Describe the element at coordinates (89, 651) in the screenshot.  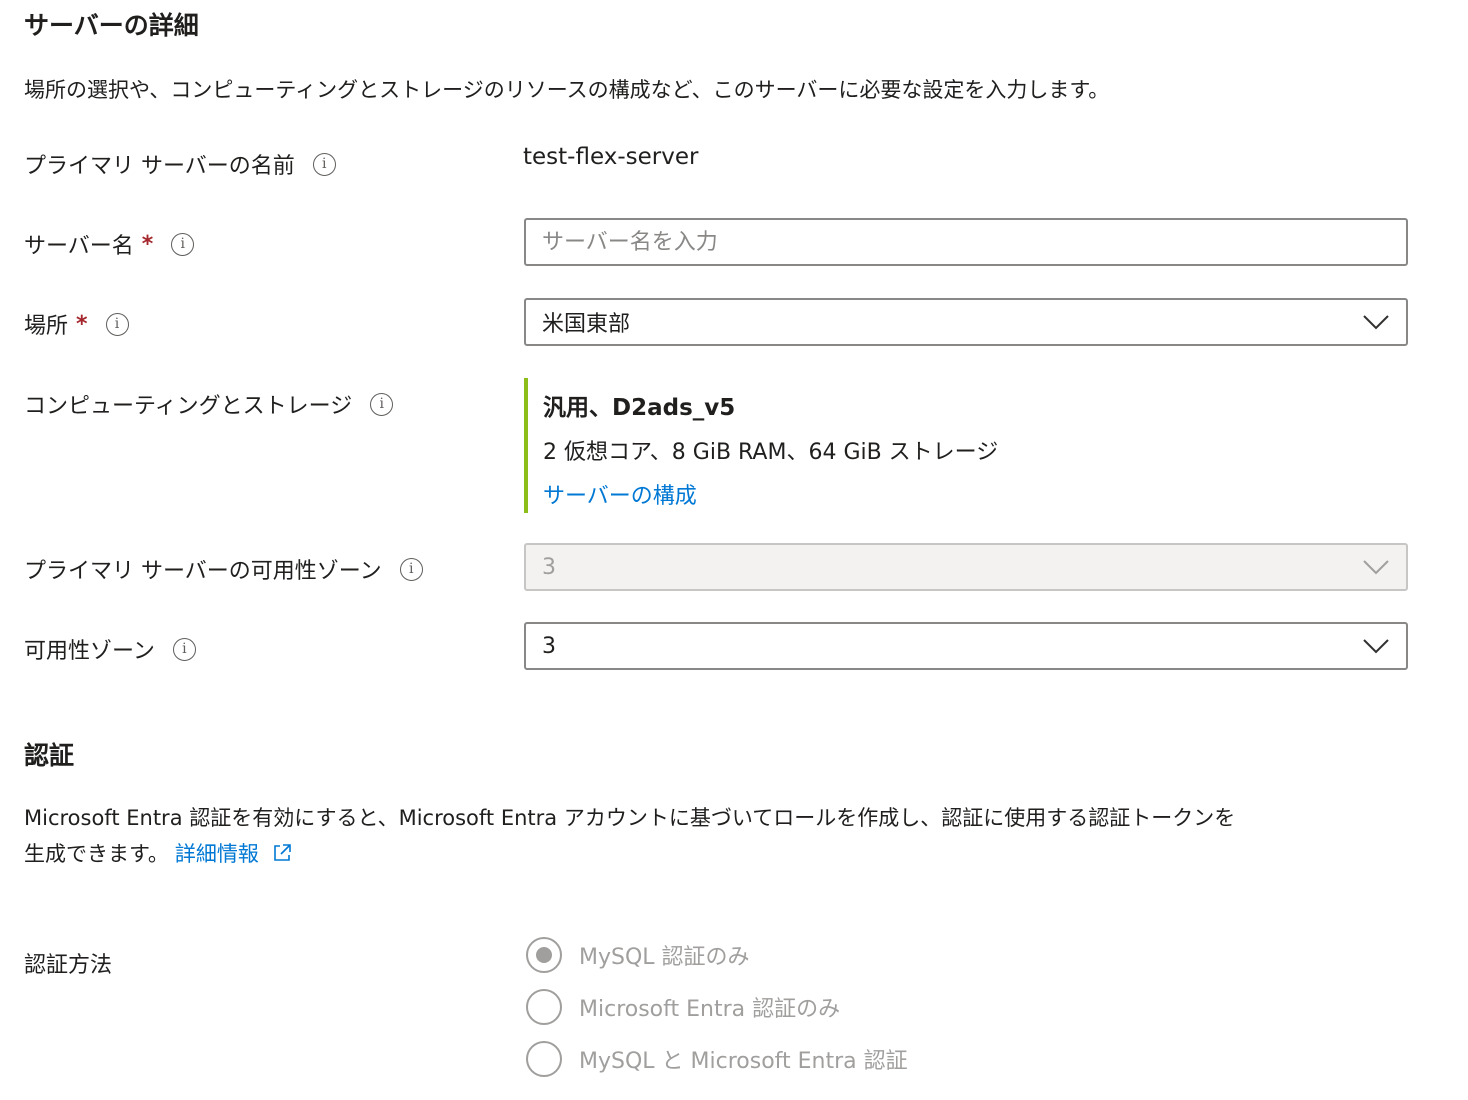
I see `availability-zone-label: 可用性ゾーン` at that location.